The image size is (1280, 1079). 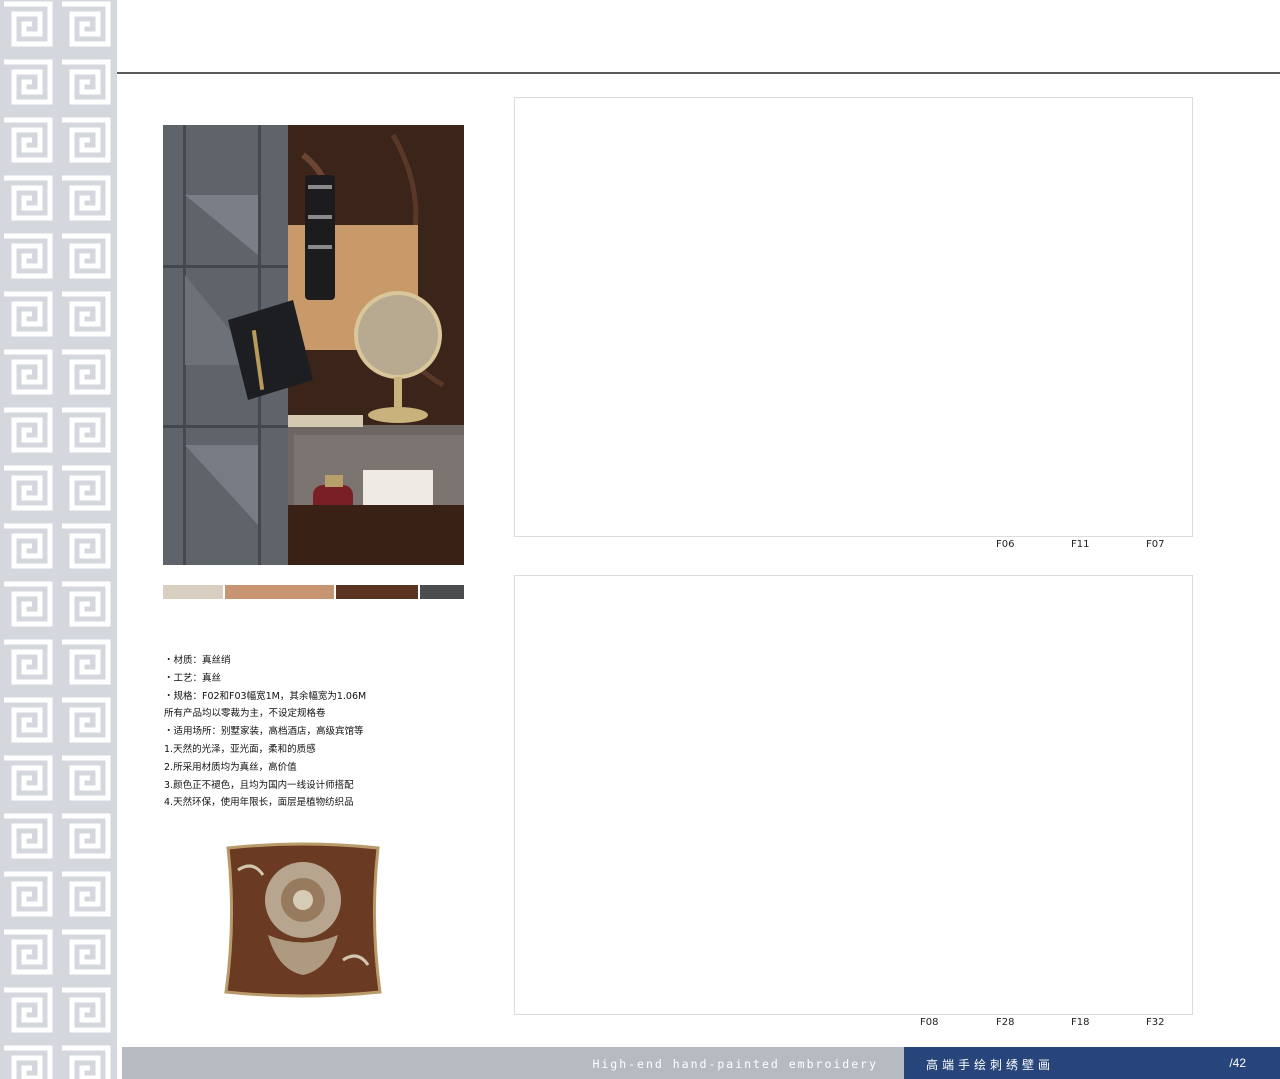 I want to click on spec-feature-1: 1.天然的光泽，亚光面，柔和的质感, so click(x=240, y=749).